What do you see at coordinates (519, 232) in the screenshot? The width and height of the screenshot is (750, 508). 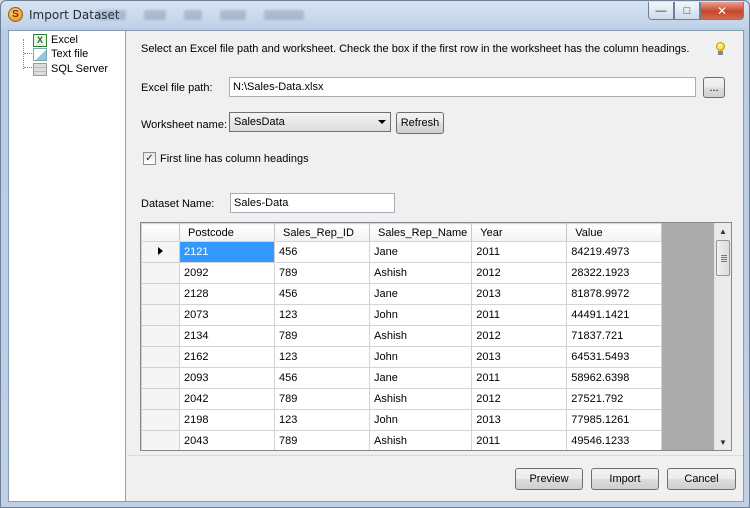 I see `column-header: Year` at bounding box center [519, 232].